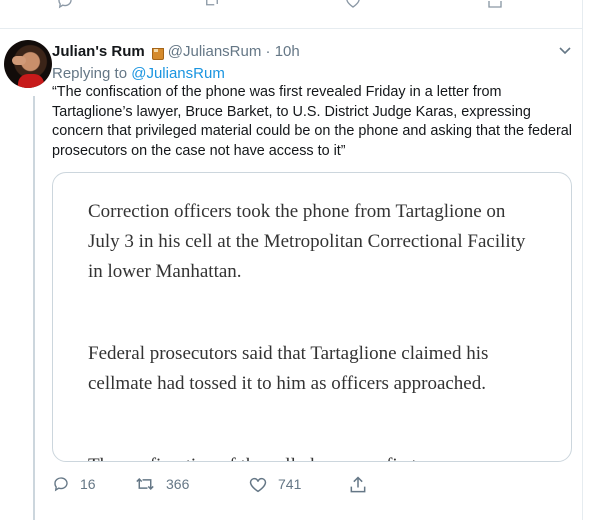  Describe the element at coordinates (312, 487) in the screenshot. I see `tweet-actions: 16 366 741` at that location.